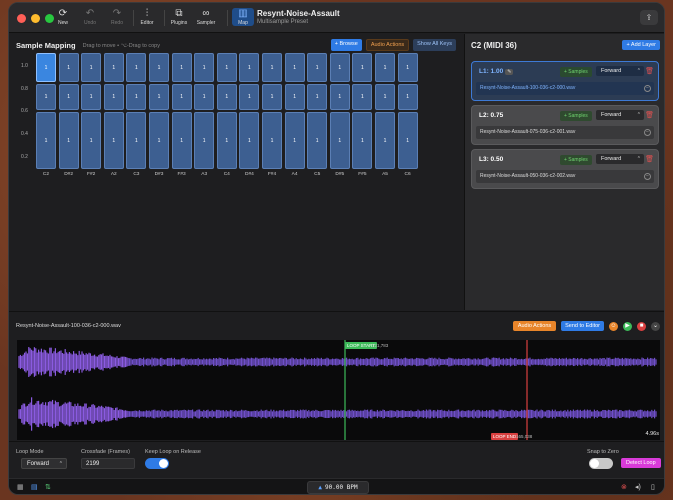 Image resolution: width=673 pixels, height=500 pixels. Describe the element at coordinates (346, 45) in the screenshot. I see `browse-button: + Browse` at that location.